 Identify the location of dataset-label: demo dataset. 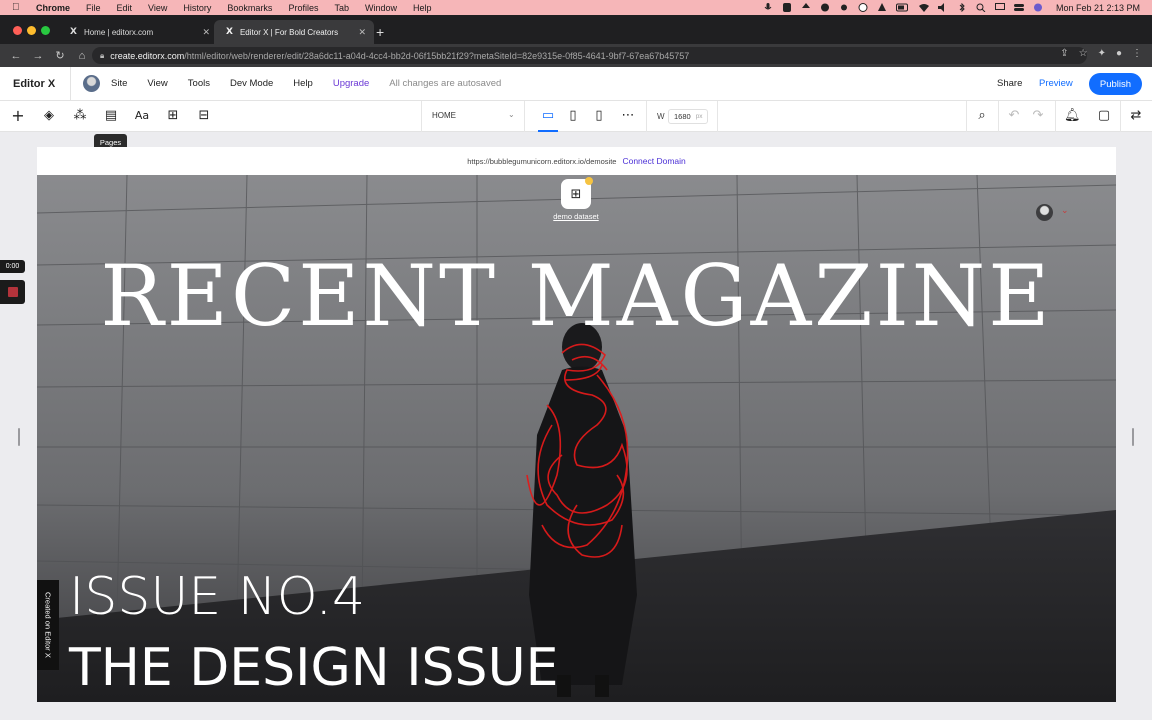
(576, 216).